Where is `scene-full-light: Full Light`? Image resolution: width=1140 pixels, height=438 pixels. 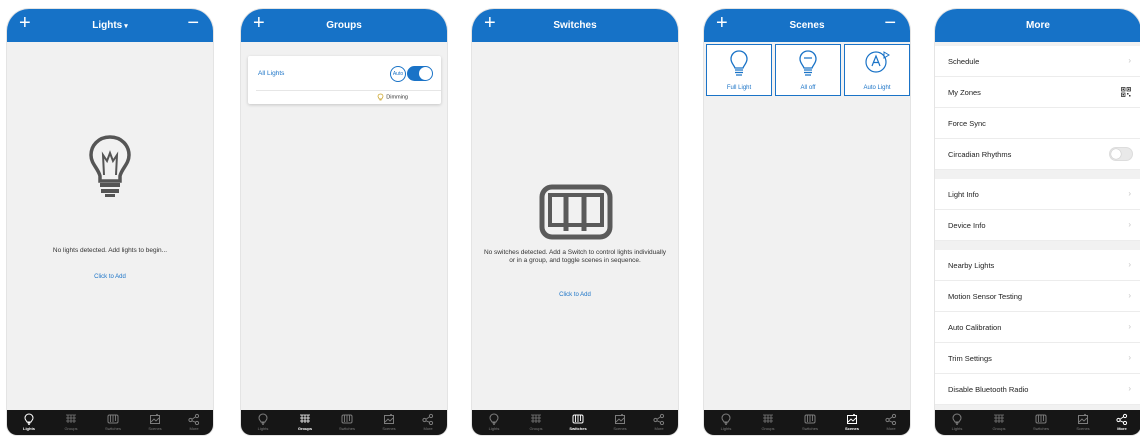 scene-full-light: Full Light is located at coordinates (739, 70).